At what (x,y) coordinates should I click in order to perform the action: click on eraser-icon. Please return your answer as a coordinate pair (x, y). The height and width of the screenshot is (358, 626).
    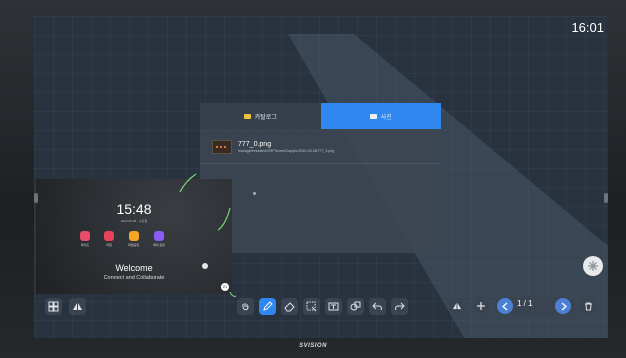
    Looking at the image, I should click on (289, 307).